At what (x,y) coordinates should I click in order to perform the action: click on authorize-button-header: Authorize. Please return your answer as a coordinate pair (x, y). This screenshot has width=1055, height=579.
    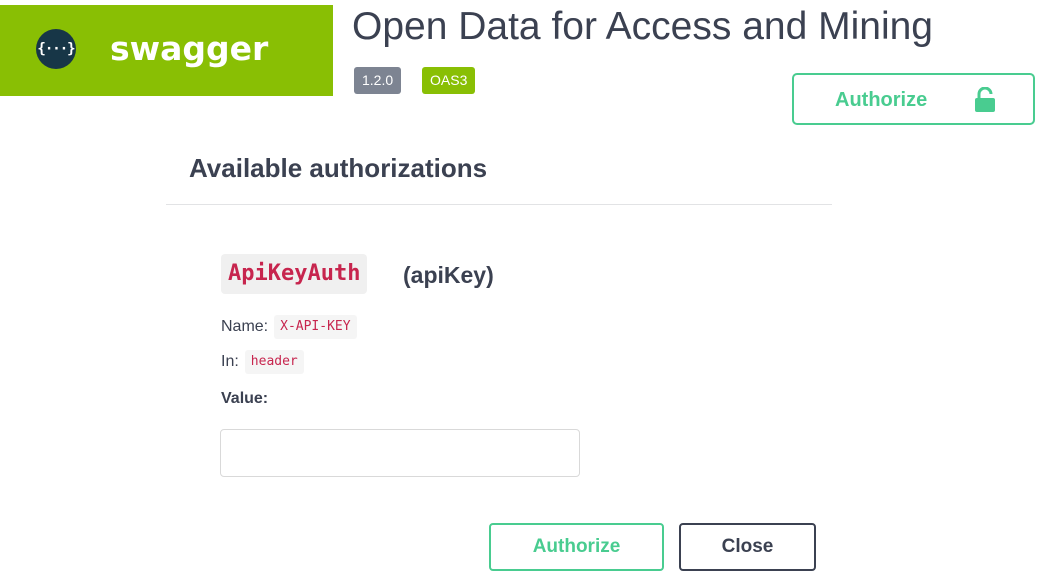
    Looking at the image, I should click on (913, 99).